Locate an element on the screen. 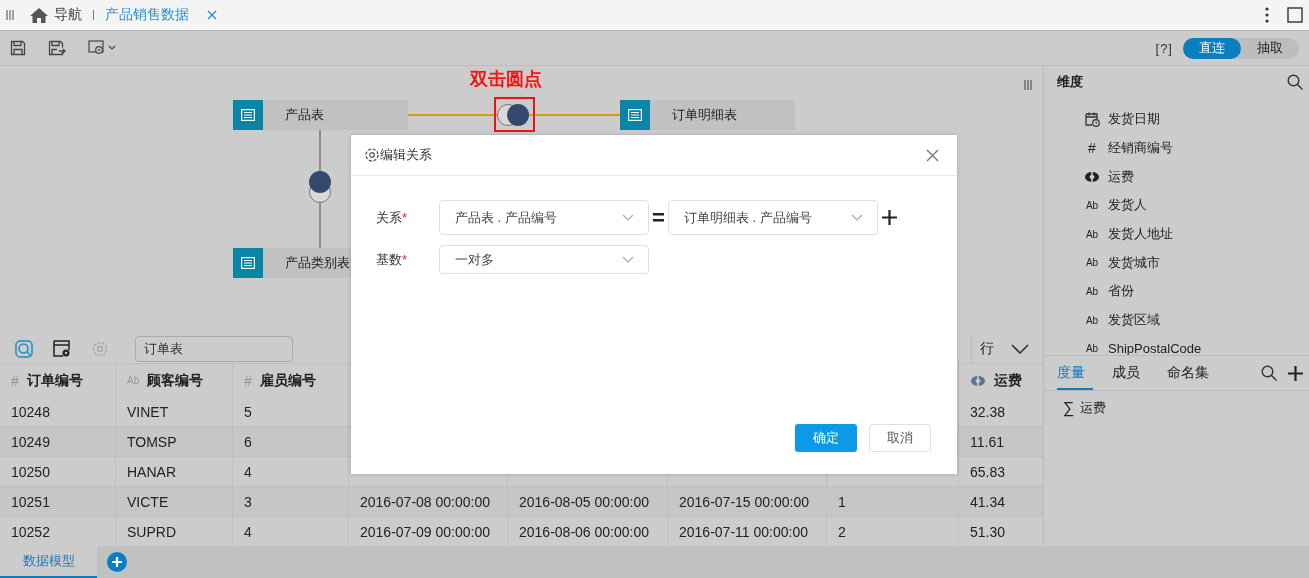 This screenshot has height=578, width=1309. column-header: 顾客编号 is located at coordinates (175, 380).